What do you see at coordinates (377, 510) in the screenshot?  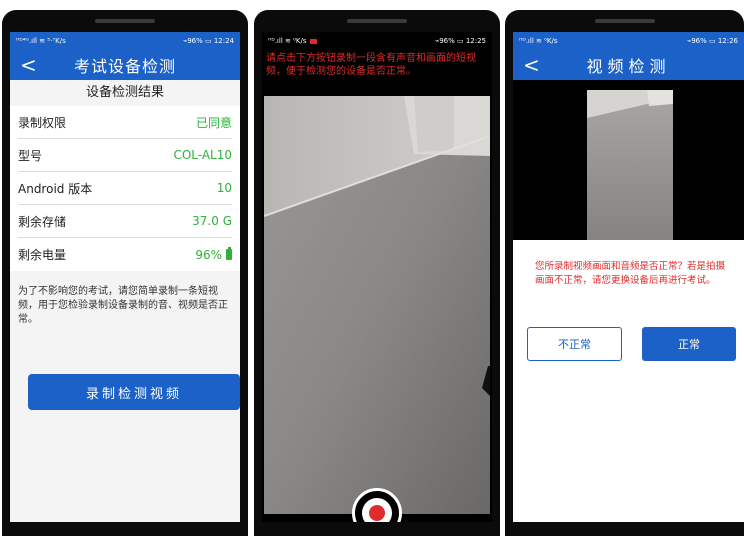 I see `record-icon` at bounding box center [377, 510].